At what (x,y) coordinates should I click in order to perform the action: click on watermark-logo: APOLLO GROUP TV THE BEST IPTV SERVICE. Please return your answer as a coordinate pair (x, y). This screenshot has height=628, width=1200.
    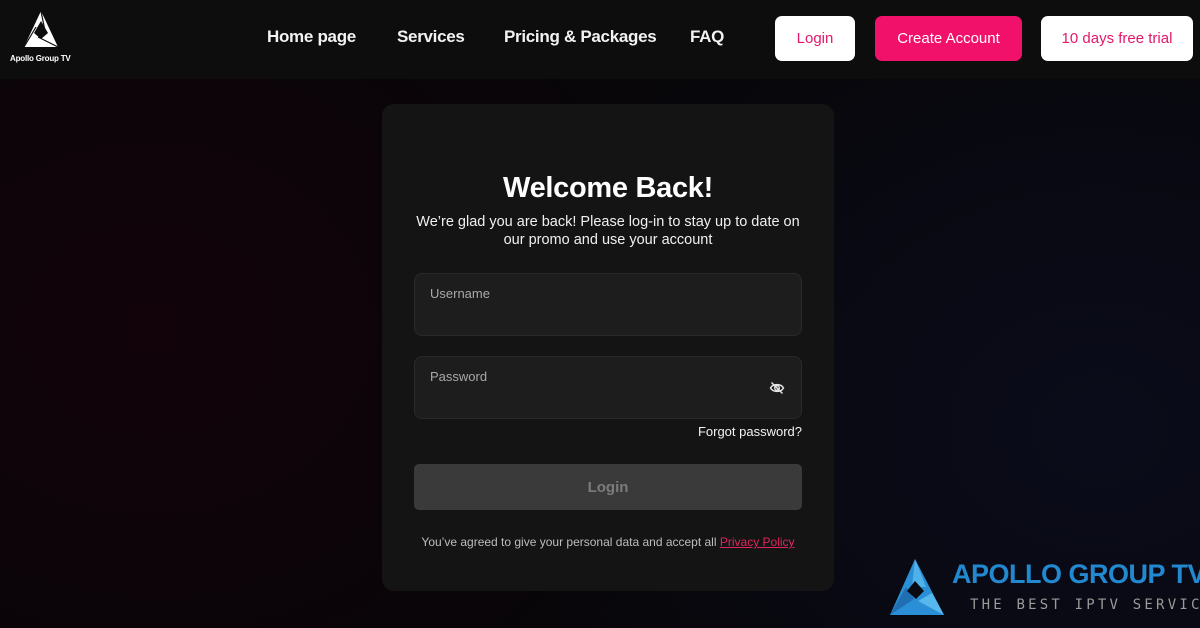
    Looking at the image, I should click on (1044, 588).